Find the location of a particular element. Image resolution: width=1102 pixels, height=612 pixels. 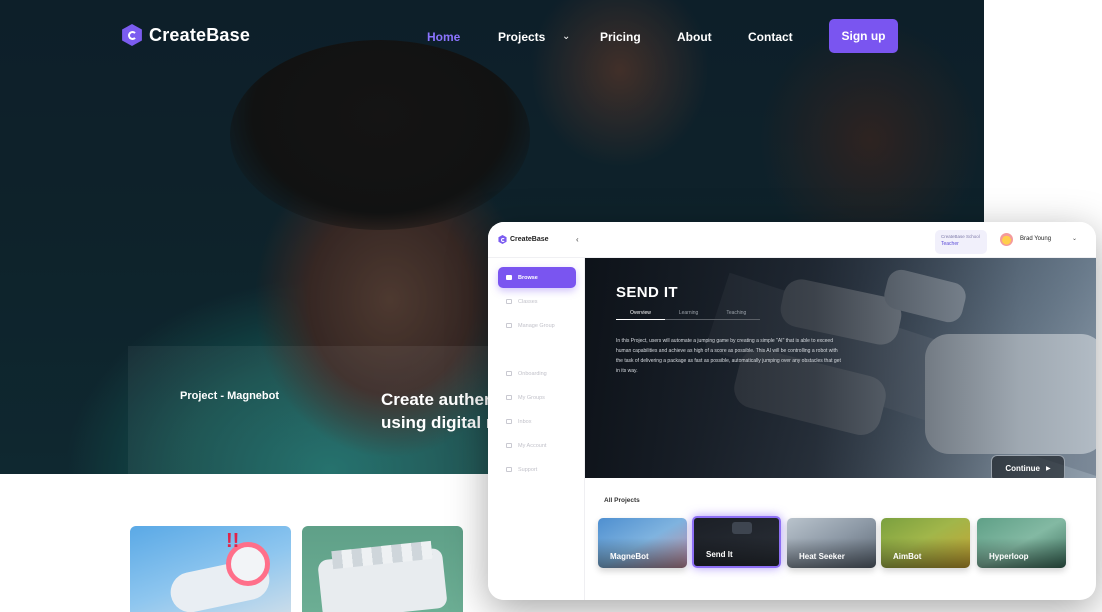

project-tile-hyperloop: Hyperloop is located at coordinates (1021, 543).